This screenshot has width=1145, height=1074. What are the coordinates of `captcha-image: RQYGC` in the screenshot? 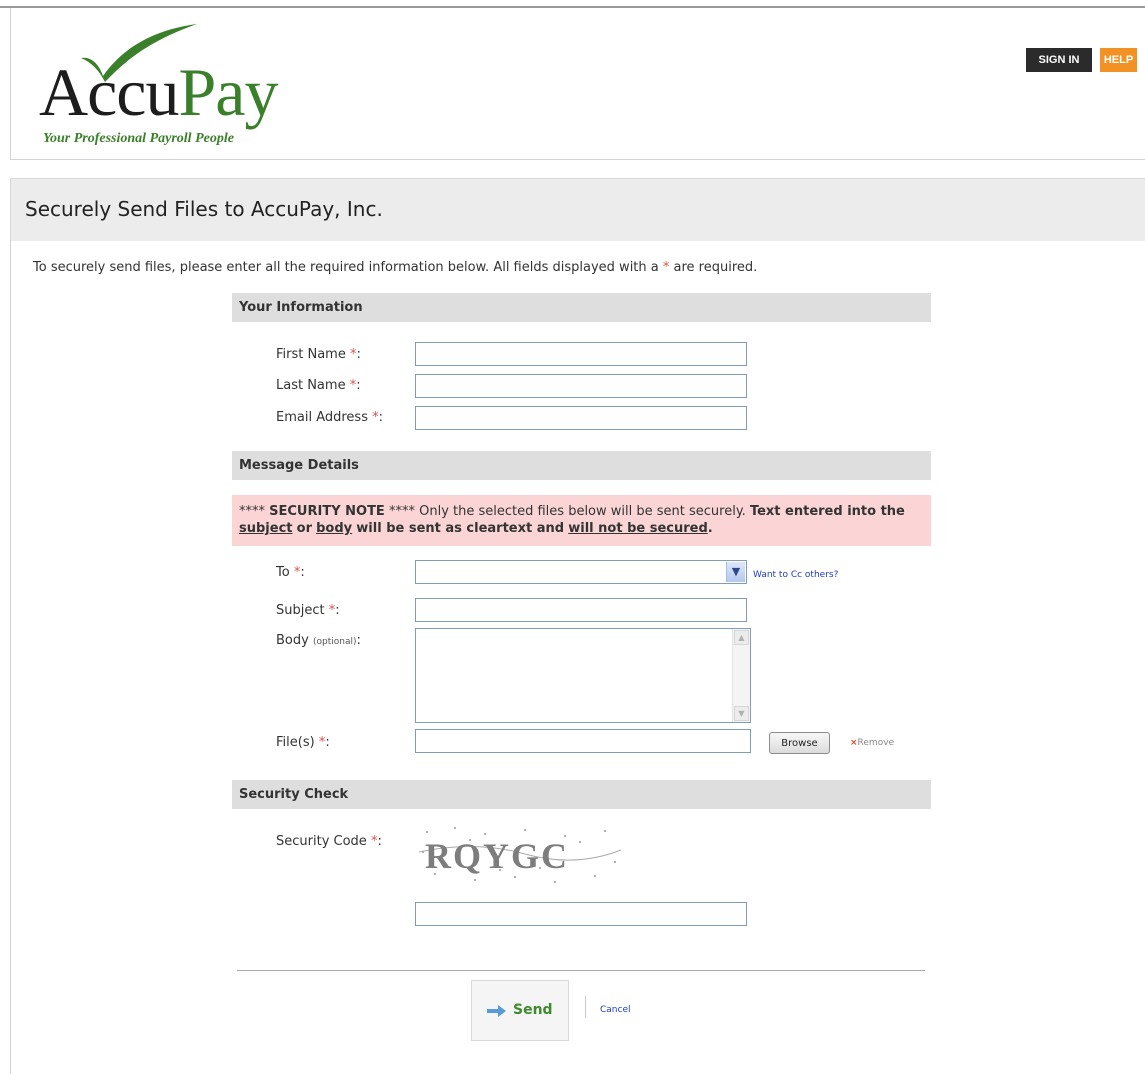 It's located at (519, 854).